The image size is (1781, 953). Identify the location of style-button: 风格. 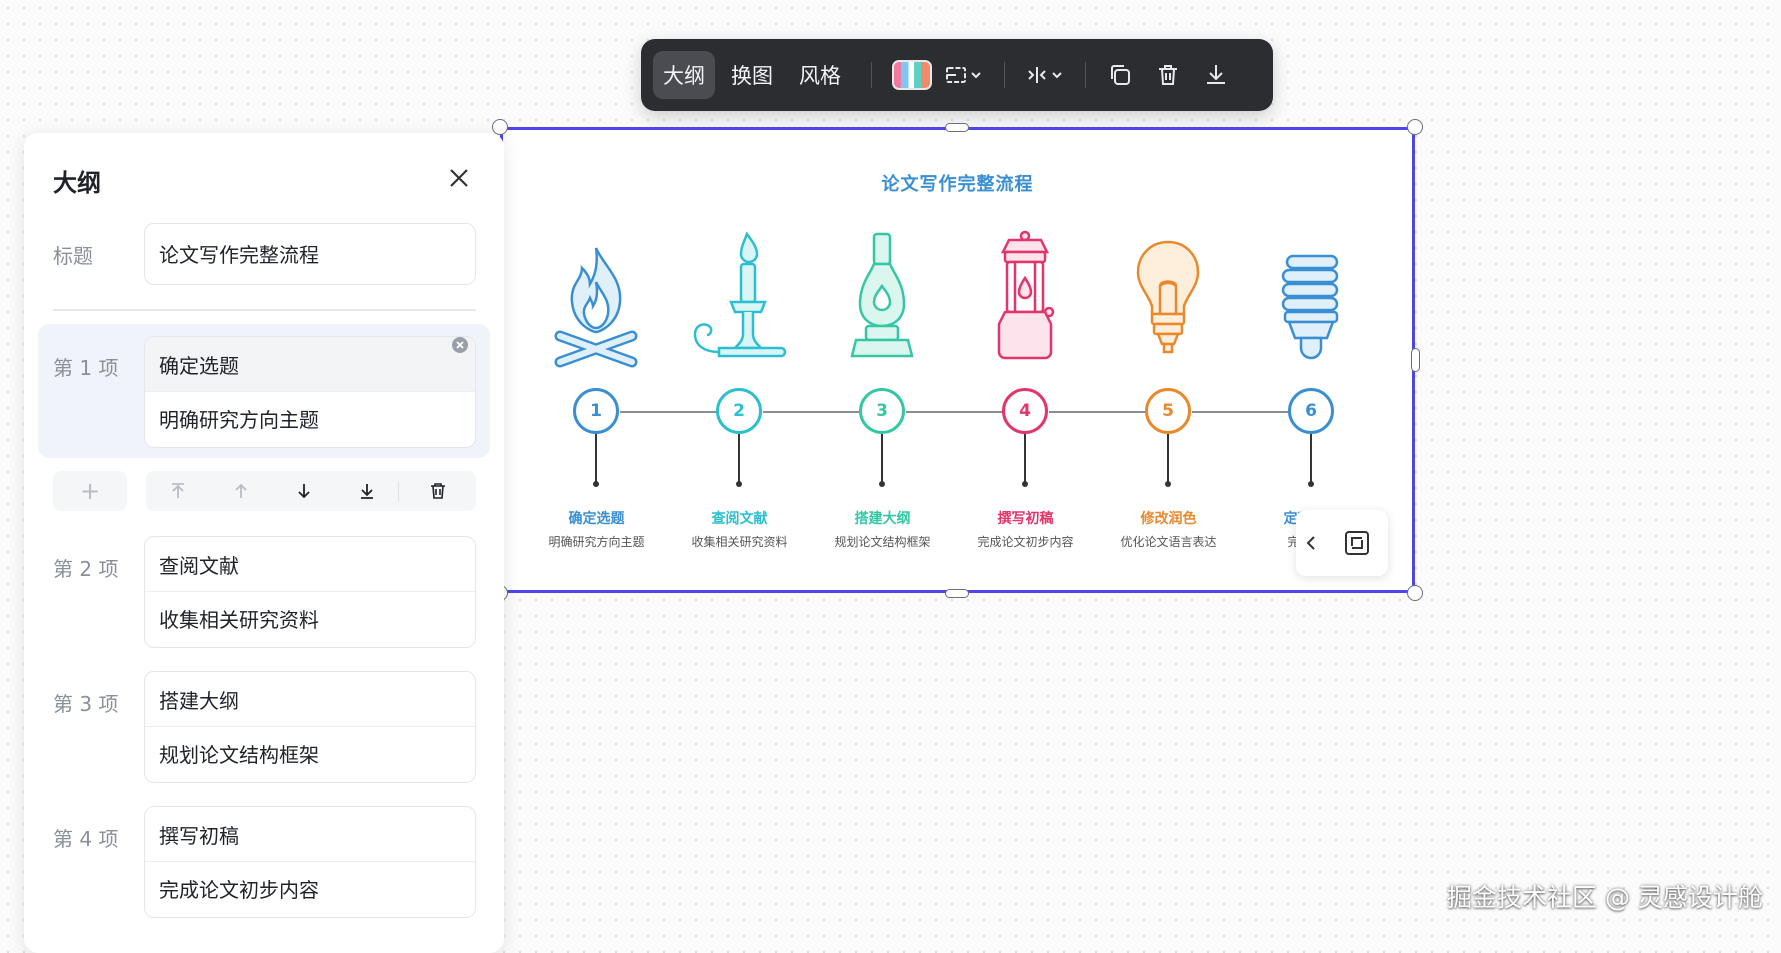
(820, 75).